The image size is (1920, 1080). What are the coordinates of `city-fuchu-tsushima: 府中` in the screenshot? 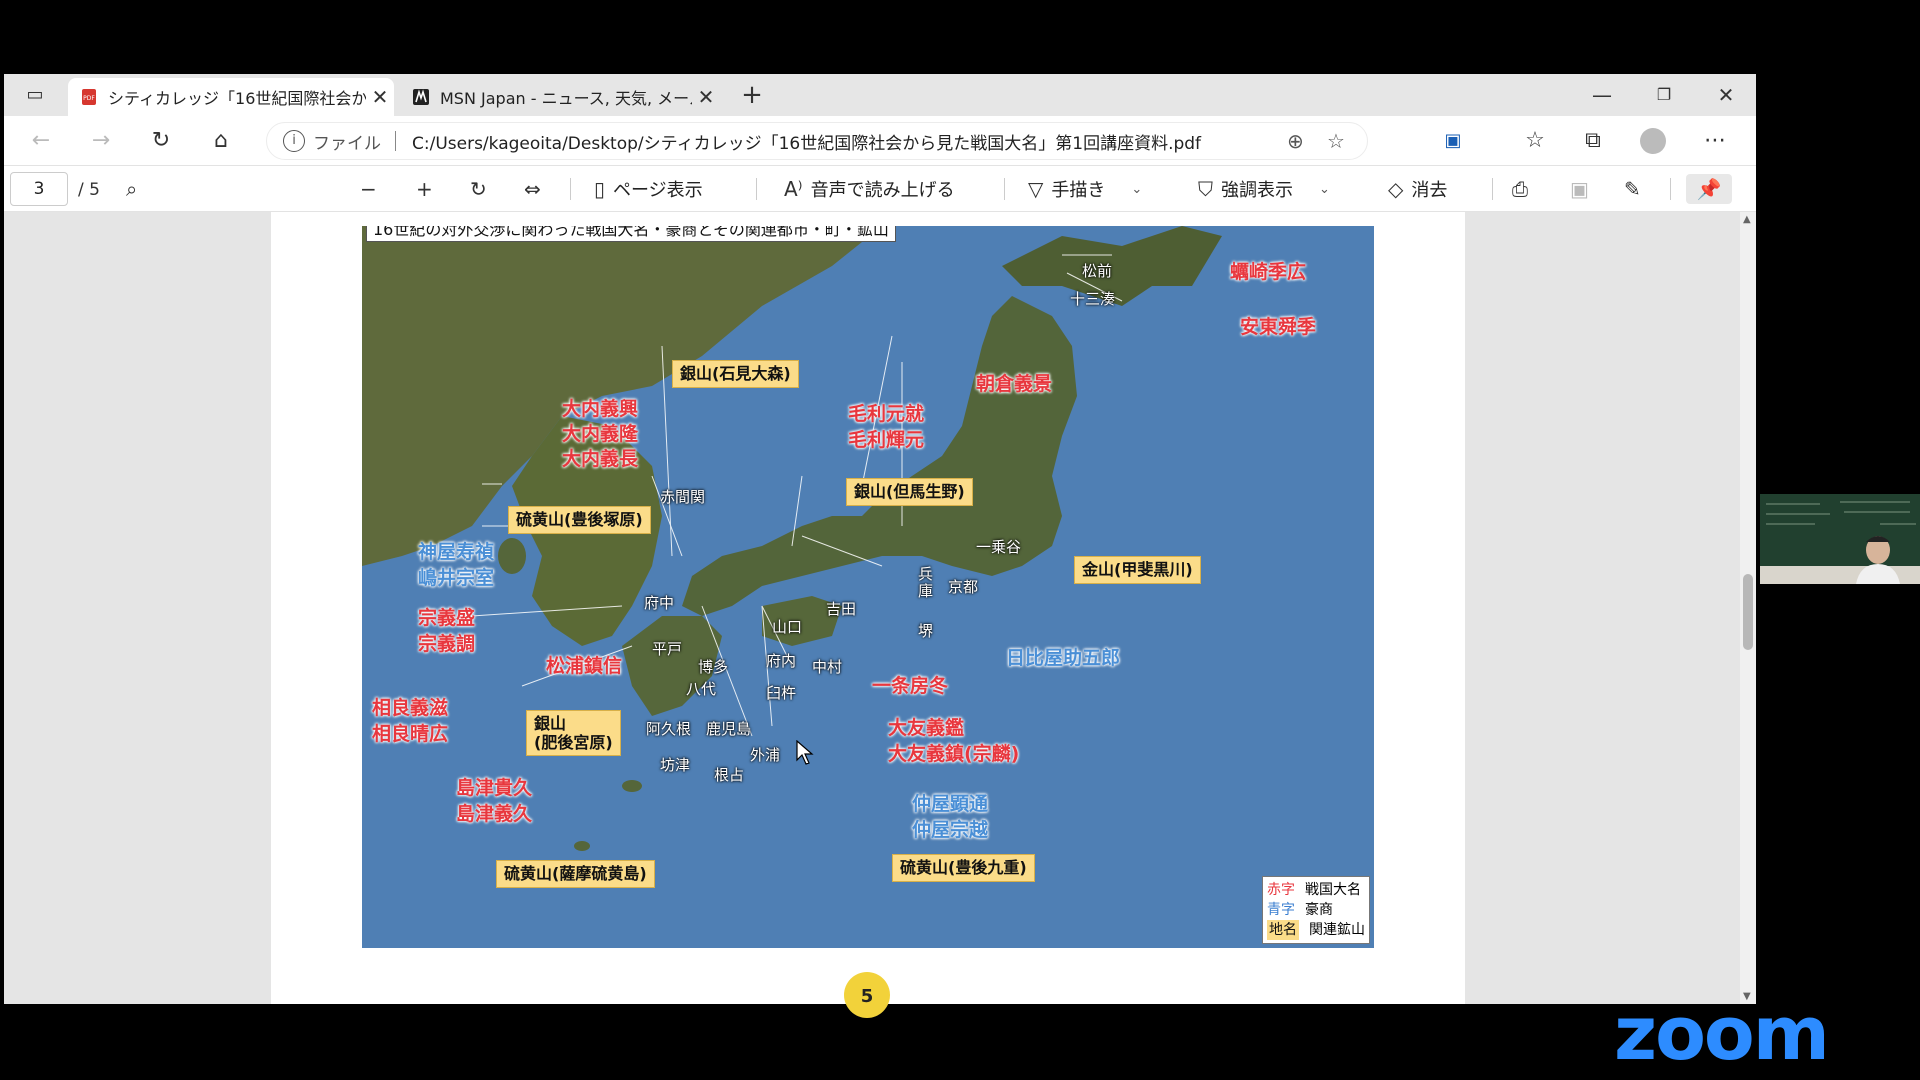 It's located at (659, 603).